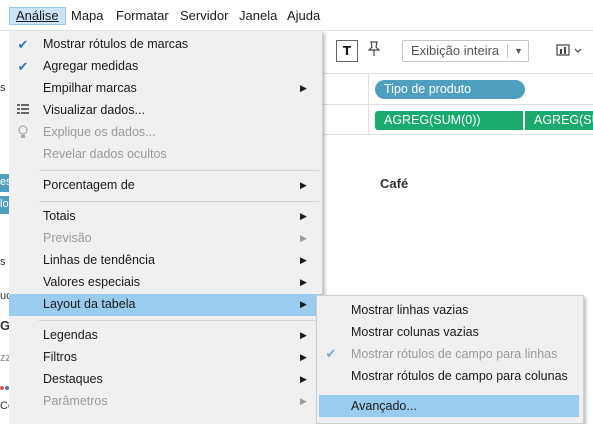 This screenshot has width=593, height=424. Describe the element at coordinates (37, 16) in the screenshot. I see `menu-analise: Análise` at that location.